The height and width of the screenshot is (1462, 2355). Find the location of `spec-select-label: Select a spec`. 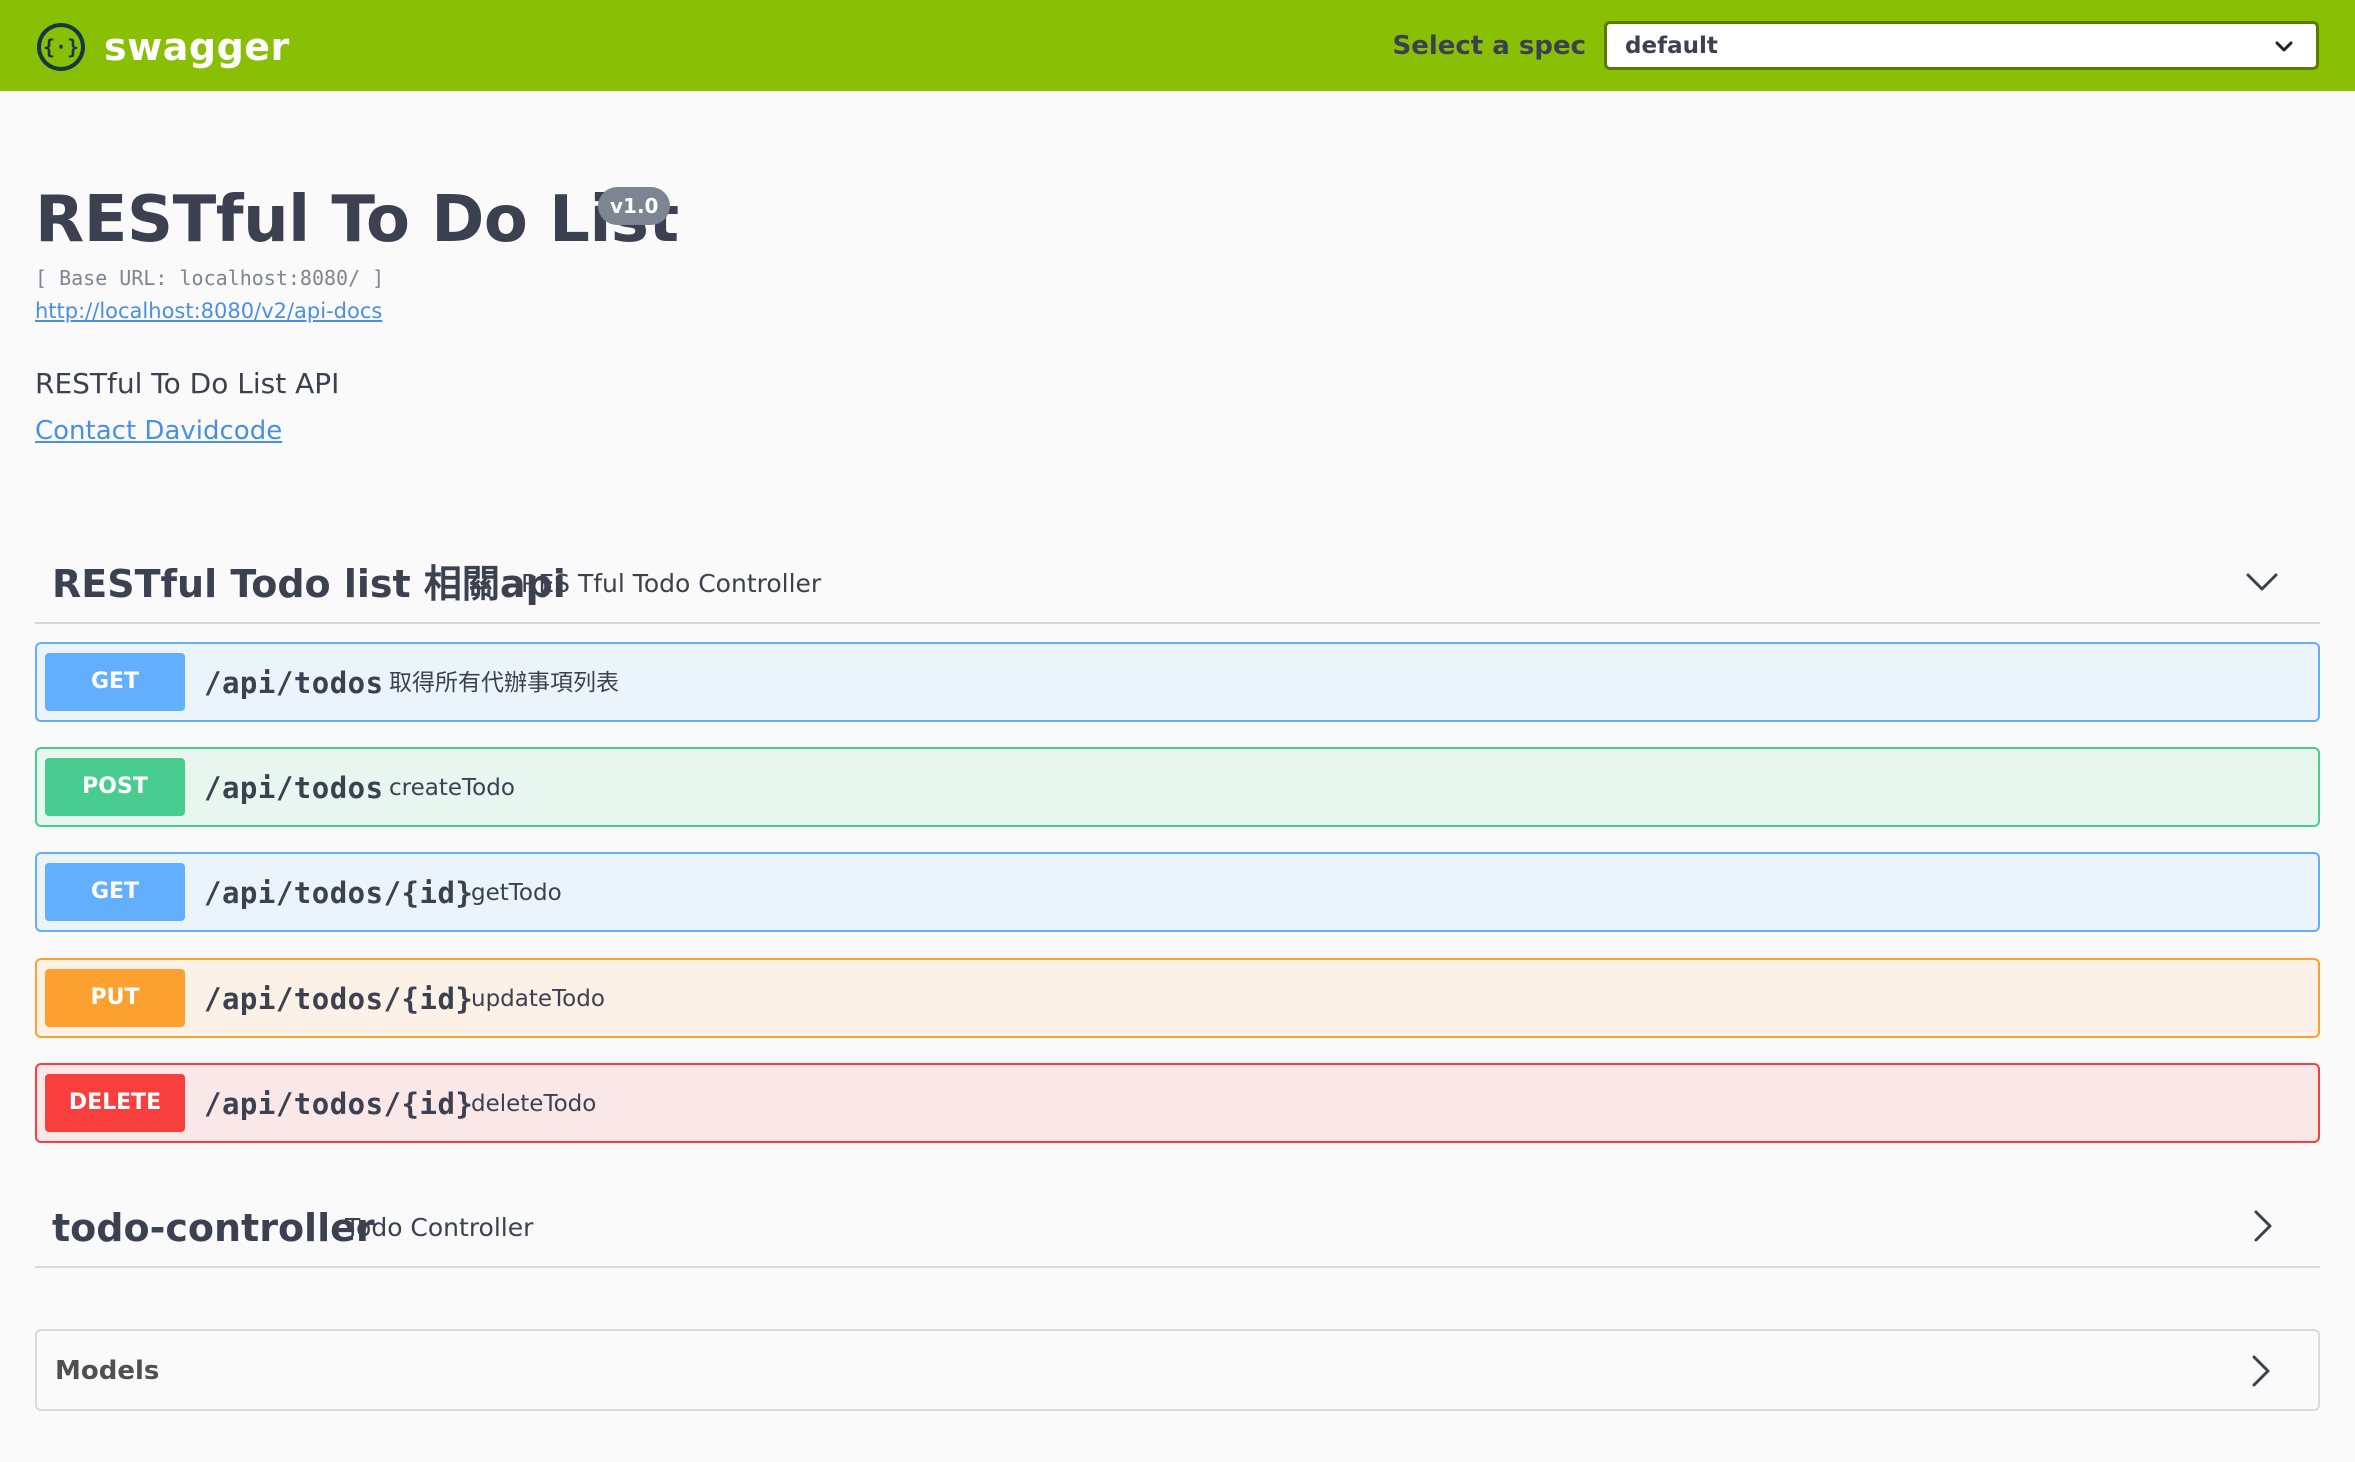

spec-select-label: Select a spec is located at coordinates (1489, 46).